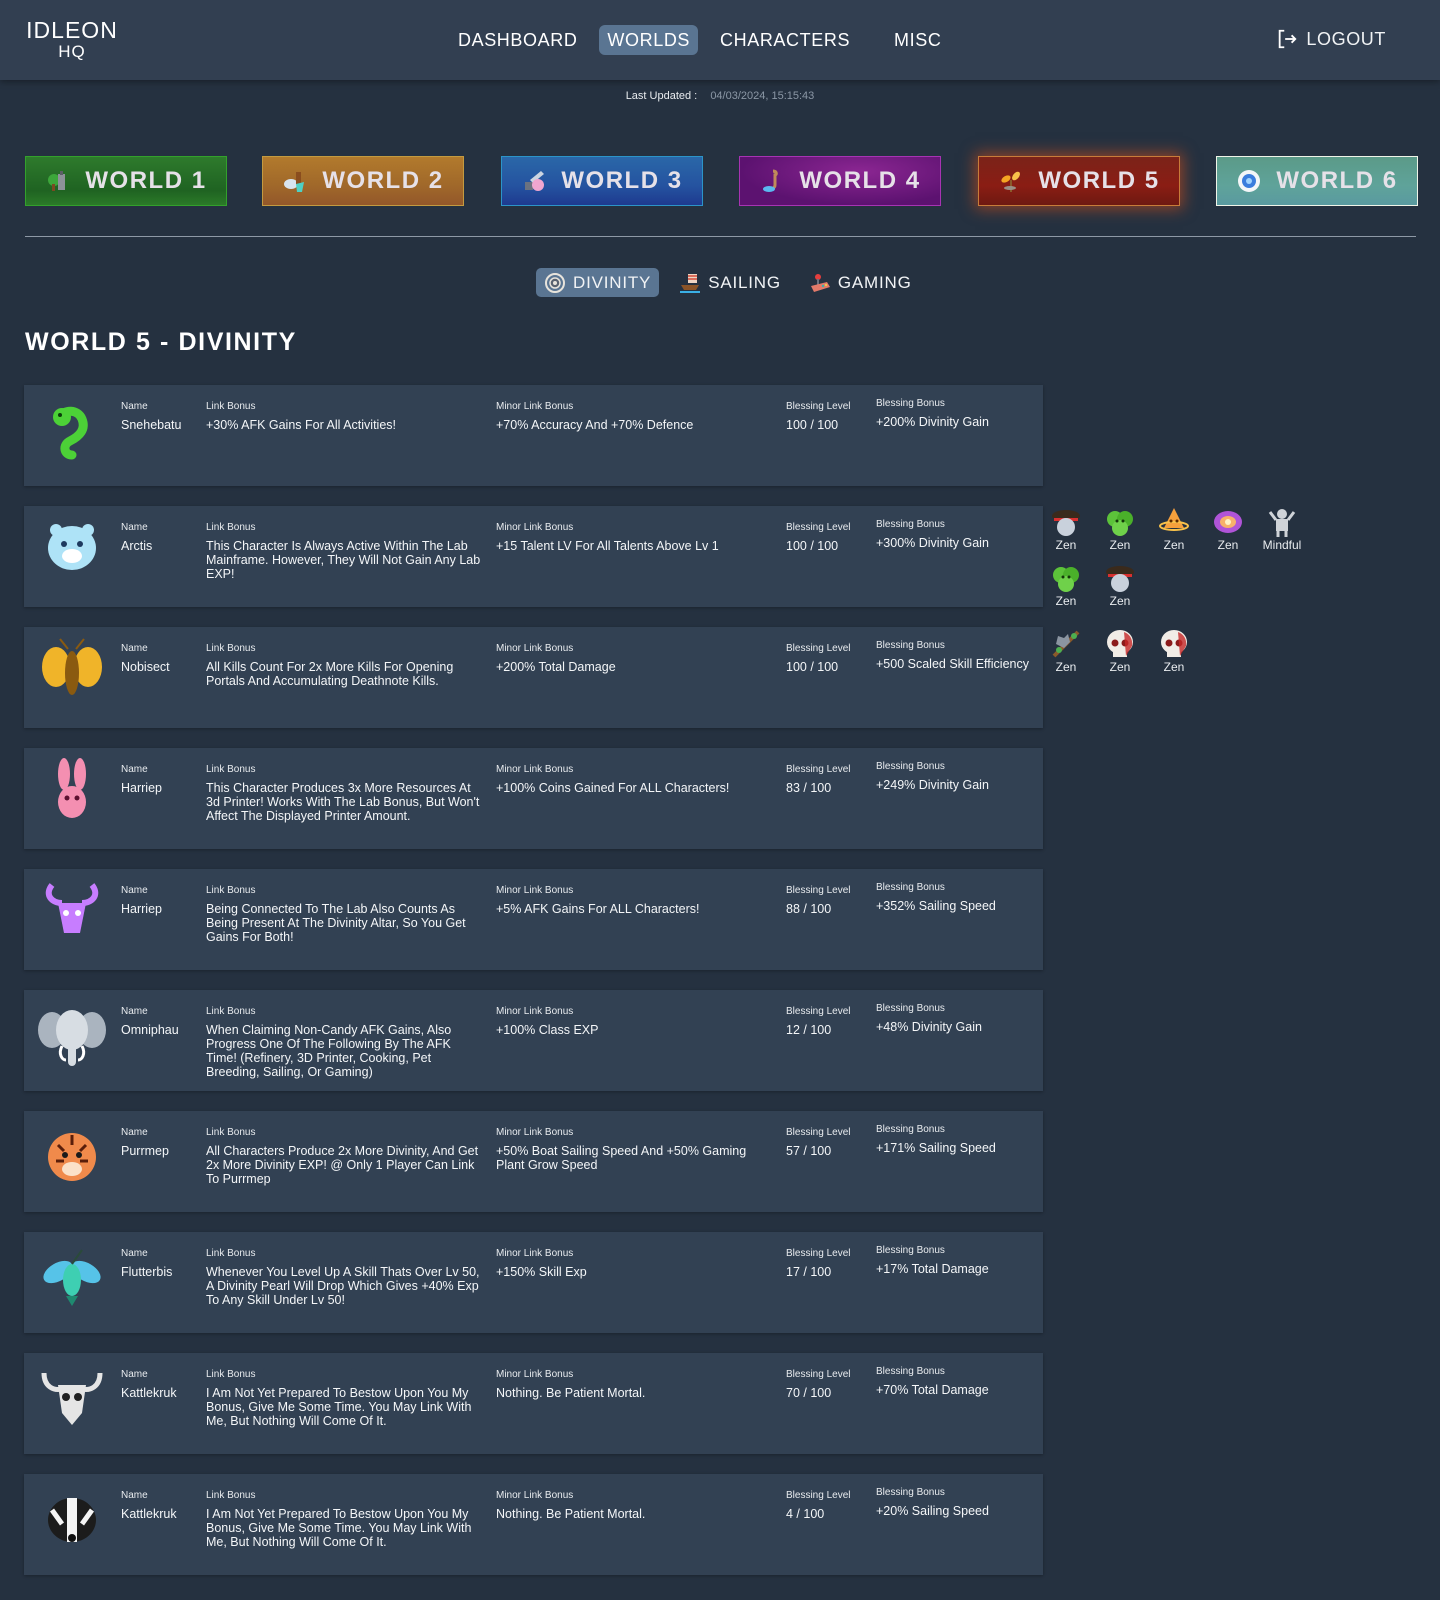 The image size is (1440, 1600). Describe the element at coordinates (661, 96) in the screenshot. I see `last-updated-label: Last Updated :` at that location.